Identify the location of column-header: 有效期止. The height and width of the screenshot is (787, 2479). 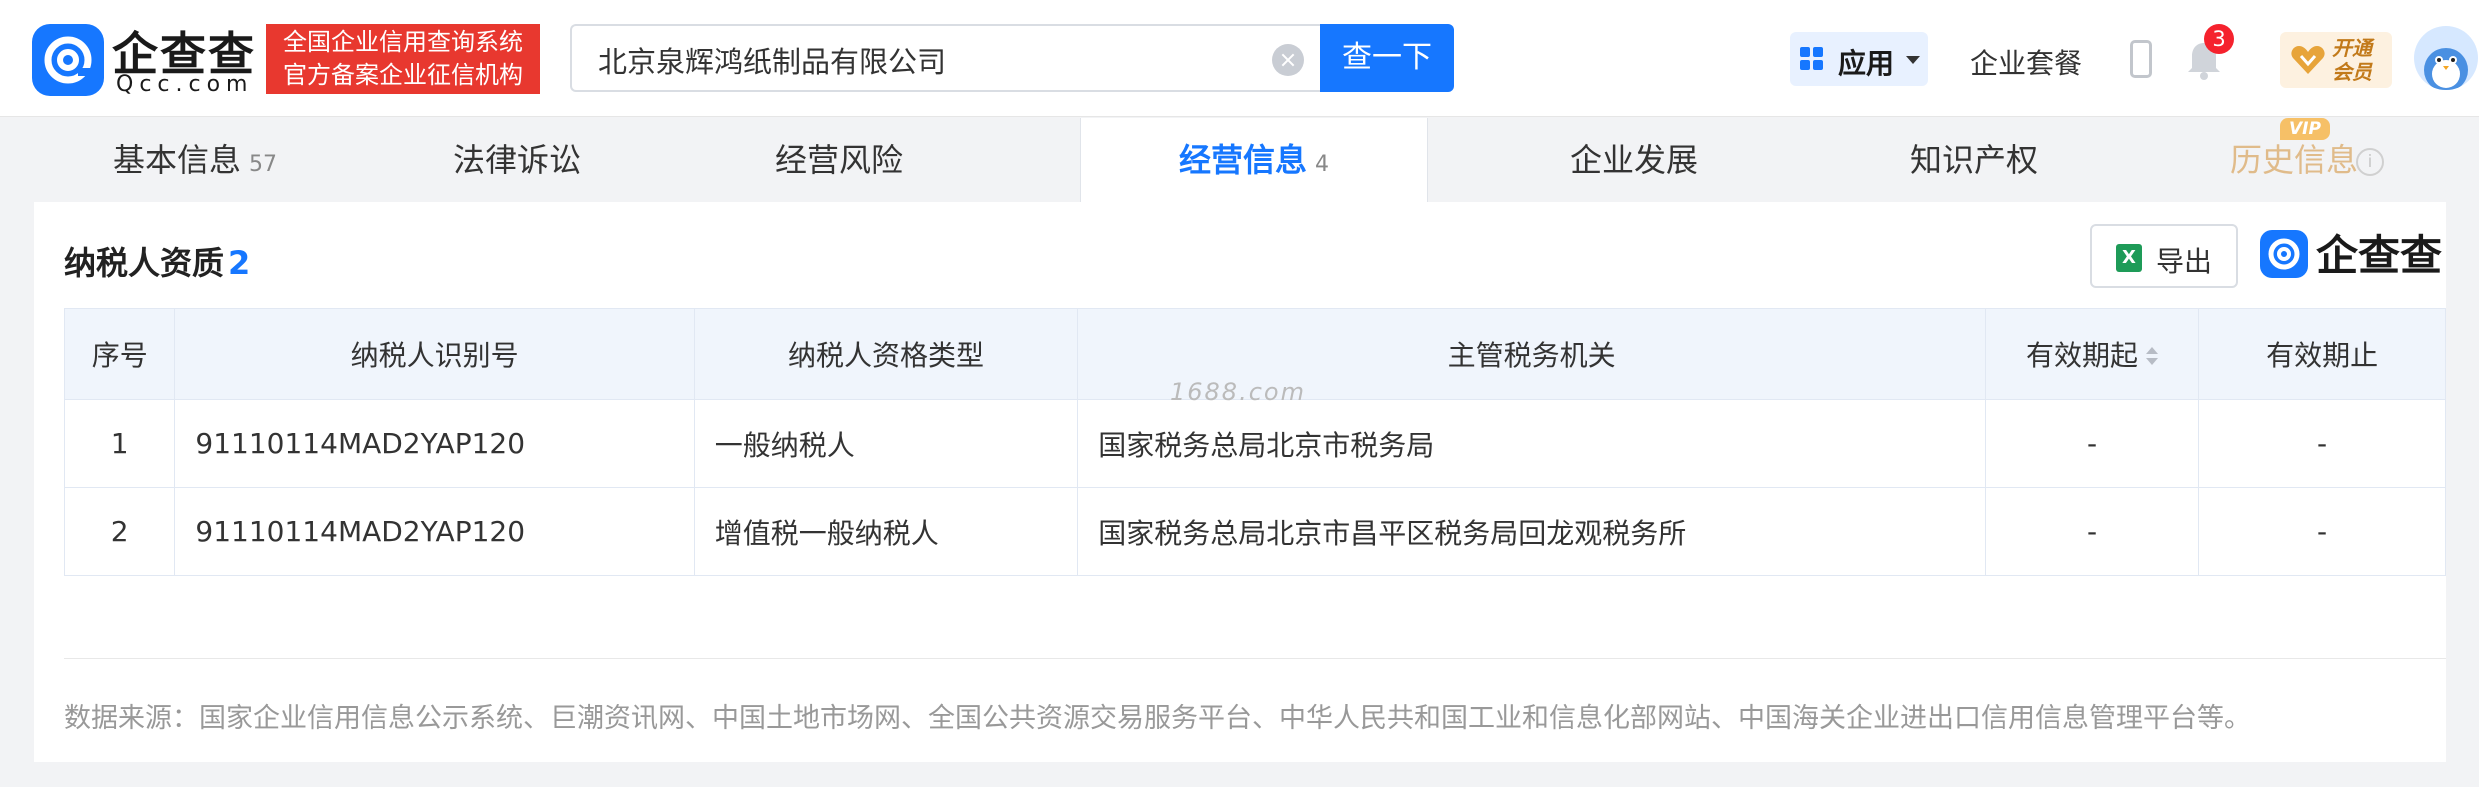
(2322, 354).